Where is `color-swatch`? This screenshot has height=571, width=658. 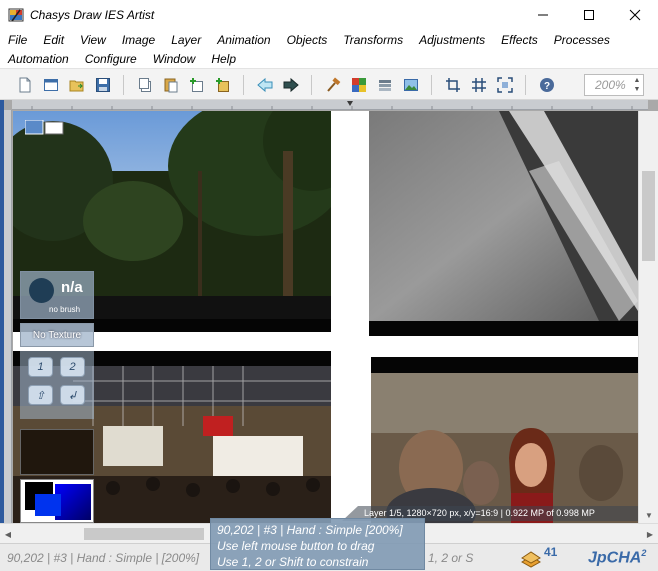
color-swatch is located at coordinates (57, 501).